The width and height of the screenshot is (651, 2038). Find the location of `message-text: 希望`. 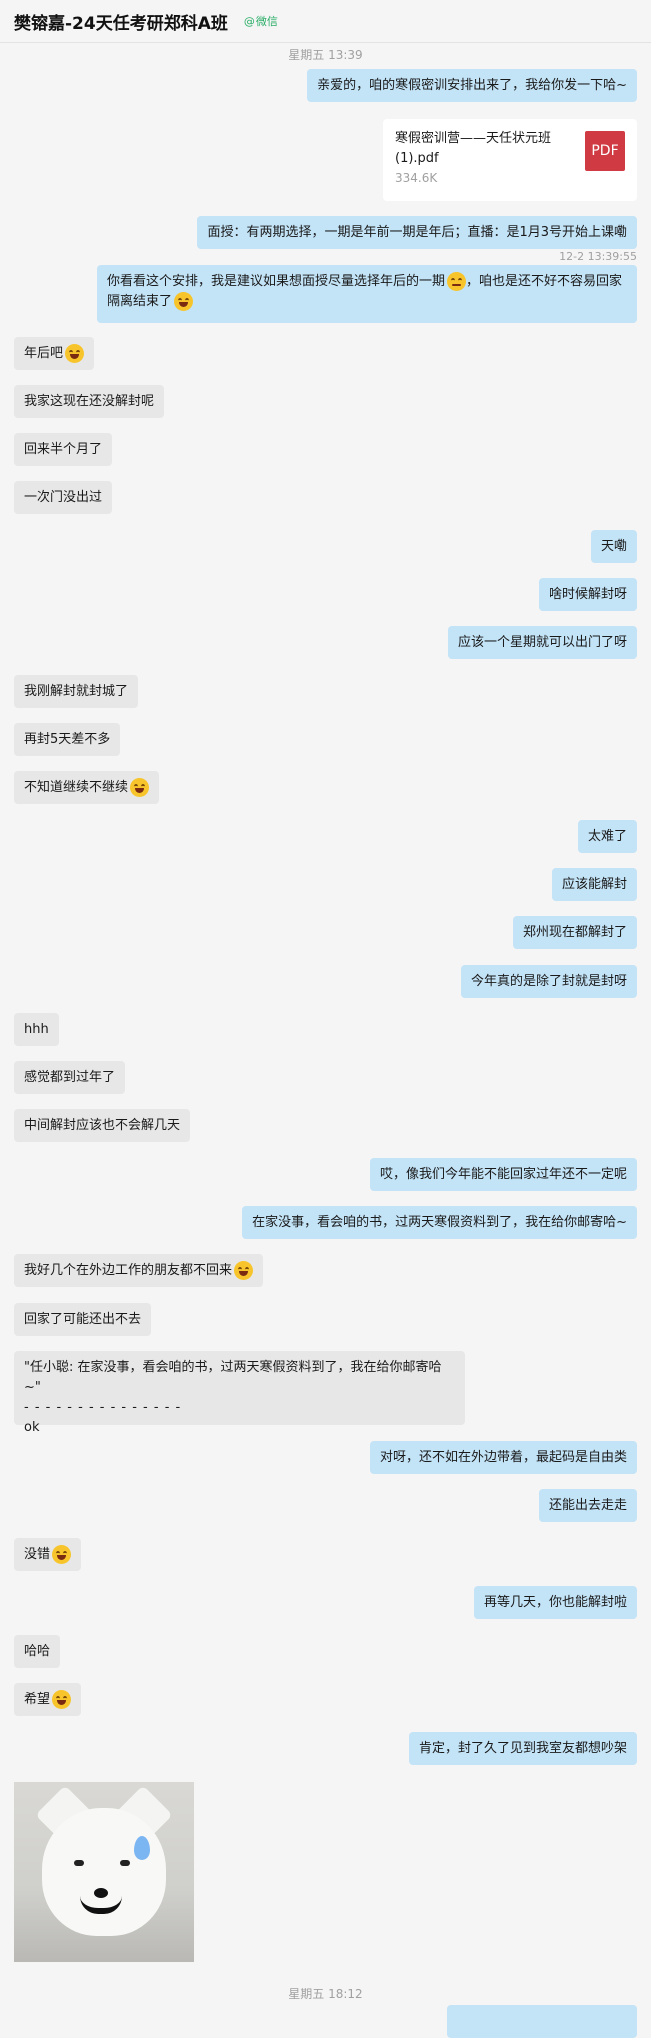

message-text: 希望 is located at coordinates (37, 1699).